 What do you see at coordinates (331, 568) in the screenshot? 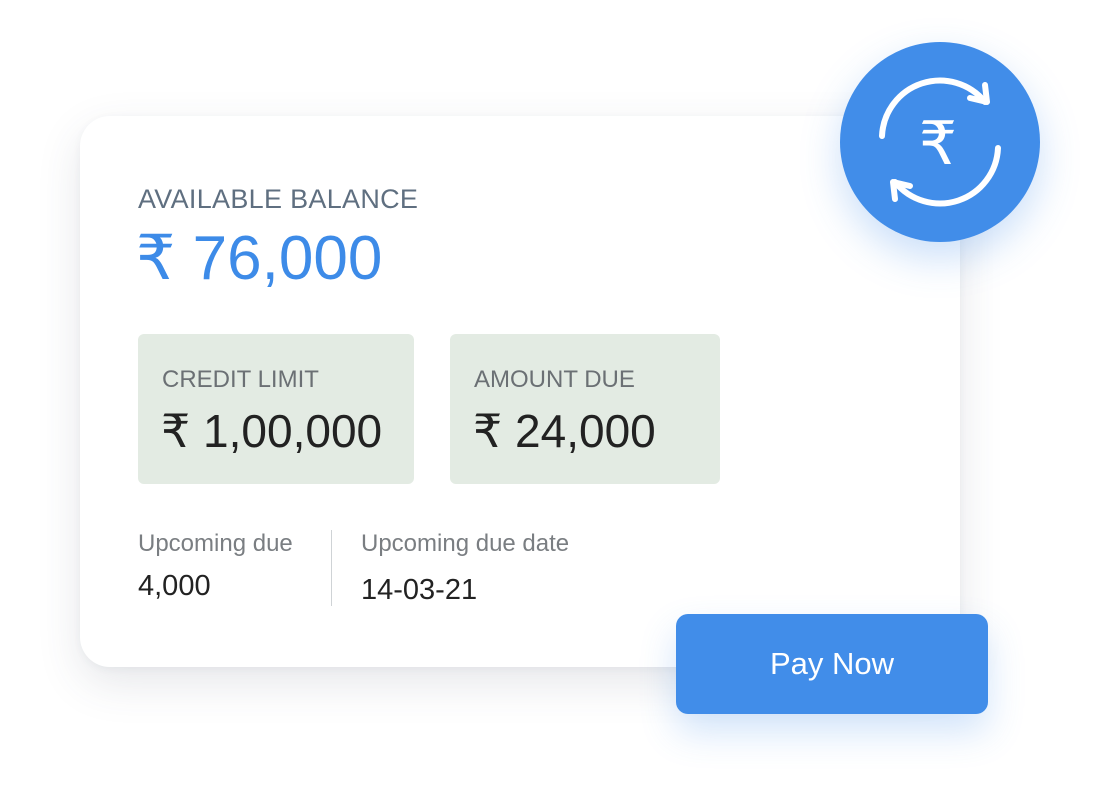
I see `divider` at bounding box center [331, 568].